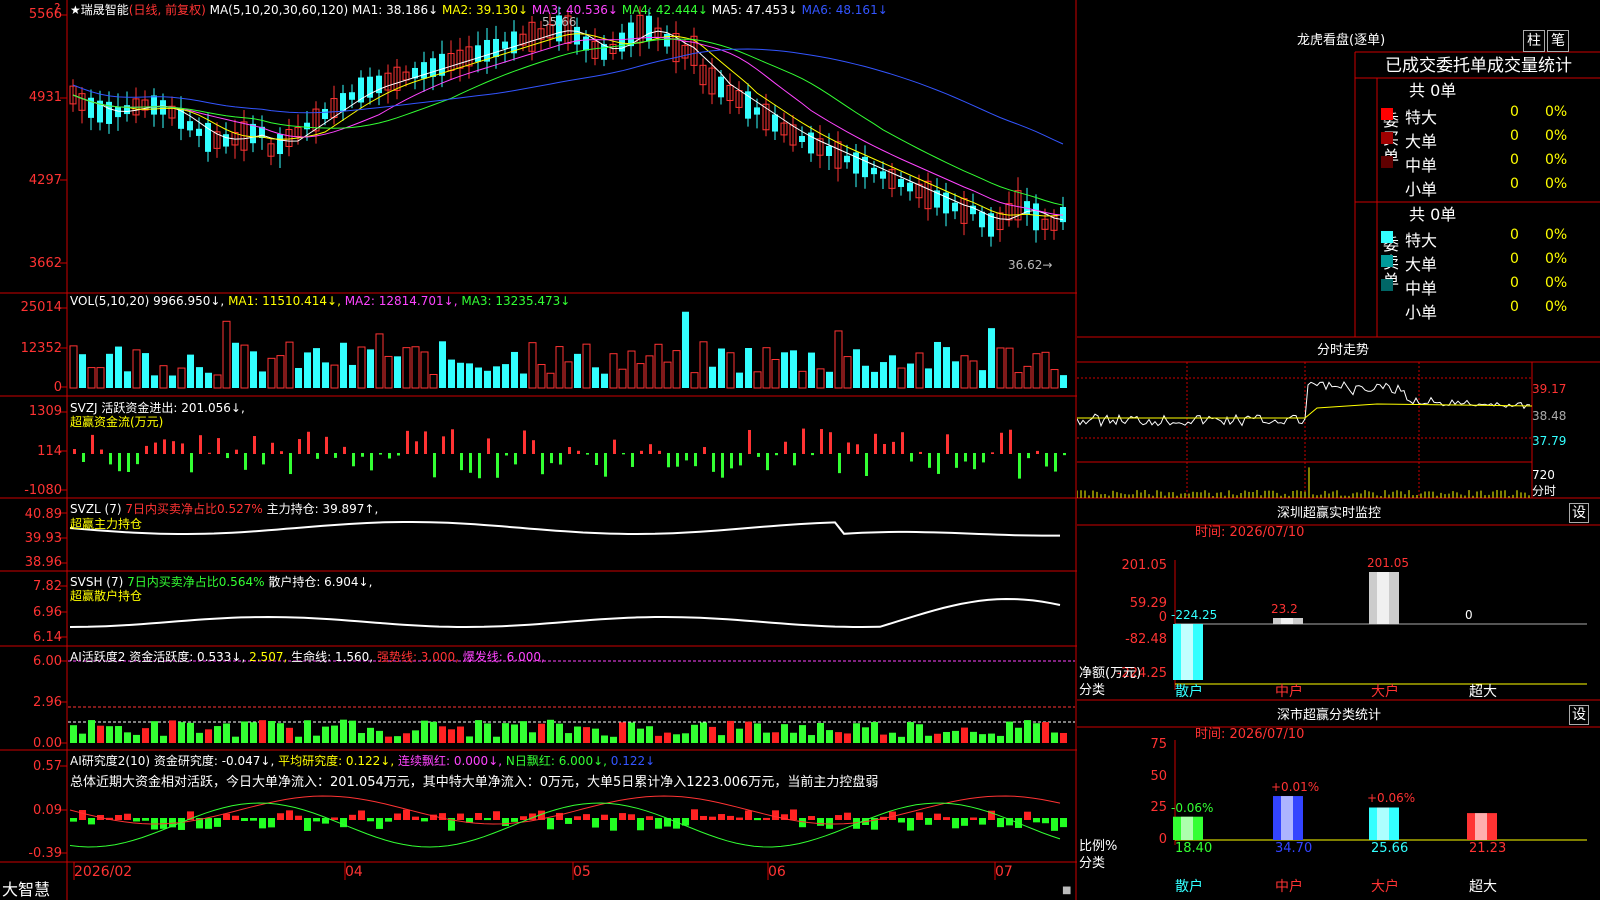  What do you see at coordinates (1421, 288) in the screenshot?
I see `sell-row-name-2: 中单` at bounding box center [1421, 288].